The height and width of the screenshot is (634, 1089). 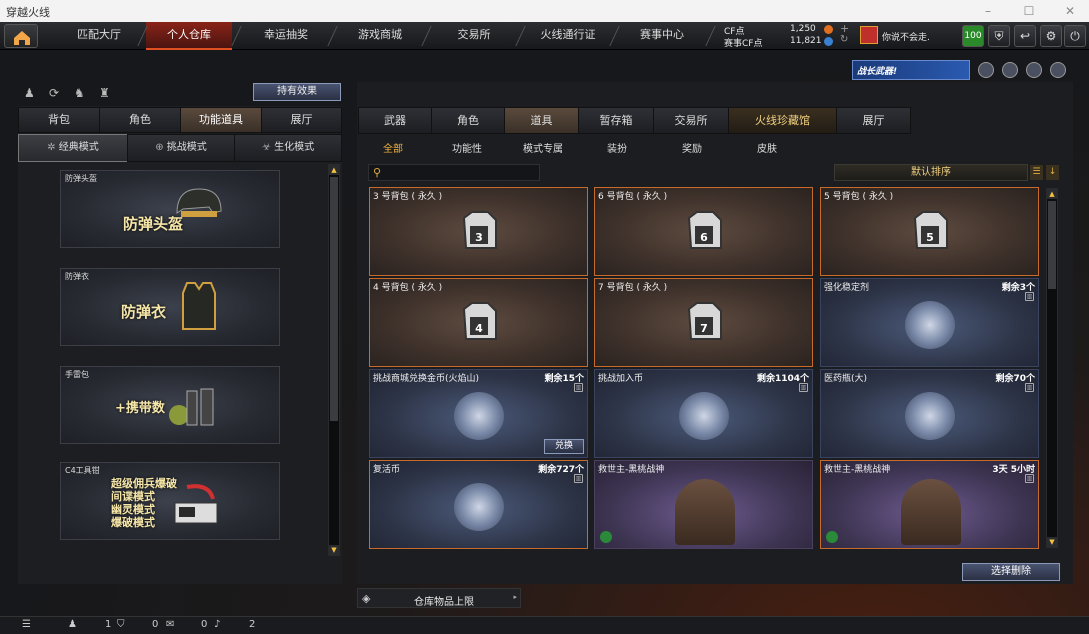 What do you see at coordinates (99, 36) in the screenshot?
I see `nav-tab-match-lobby: 匹配大厅` at bounding box center [99, 36].